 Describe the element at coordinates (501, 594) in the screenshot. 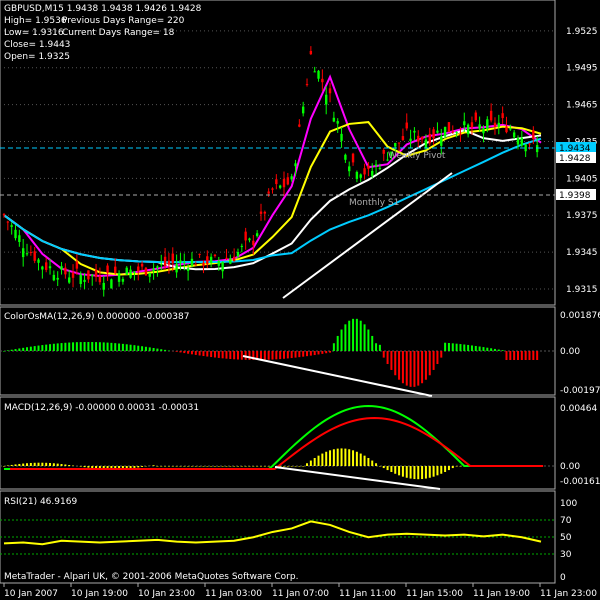

I see `time-label: 11 Jan 19:00` at that location.